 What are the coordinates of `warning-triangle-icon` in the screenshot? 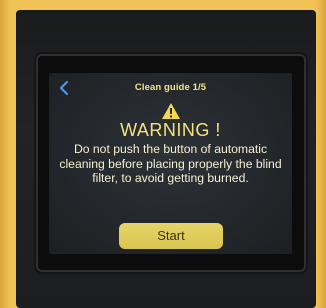 It's located at (171, 111).